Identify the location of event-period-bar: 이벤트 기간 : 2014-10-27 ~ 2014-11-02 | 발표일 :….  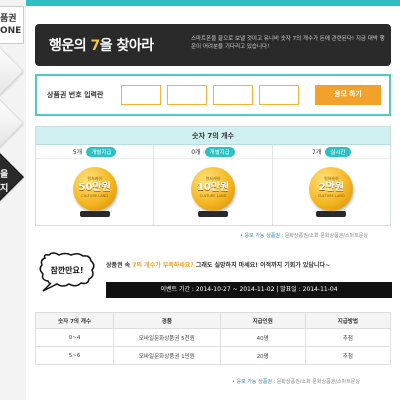
(249, 290).